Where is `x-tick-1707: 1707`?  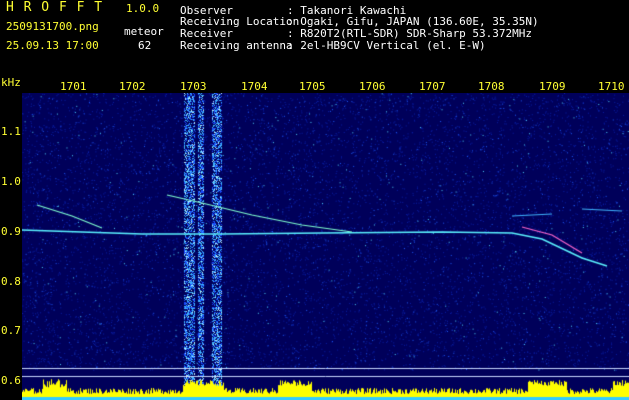
x-tick-1707: 1707 is located at coordinates (432, 86).